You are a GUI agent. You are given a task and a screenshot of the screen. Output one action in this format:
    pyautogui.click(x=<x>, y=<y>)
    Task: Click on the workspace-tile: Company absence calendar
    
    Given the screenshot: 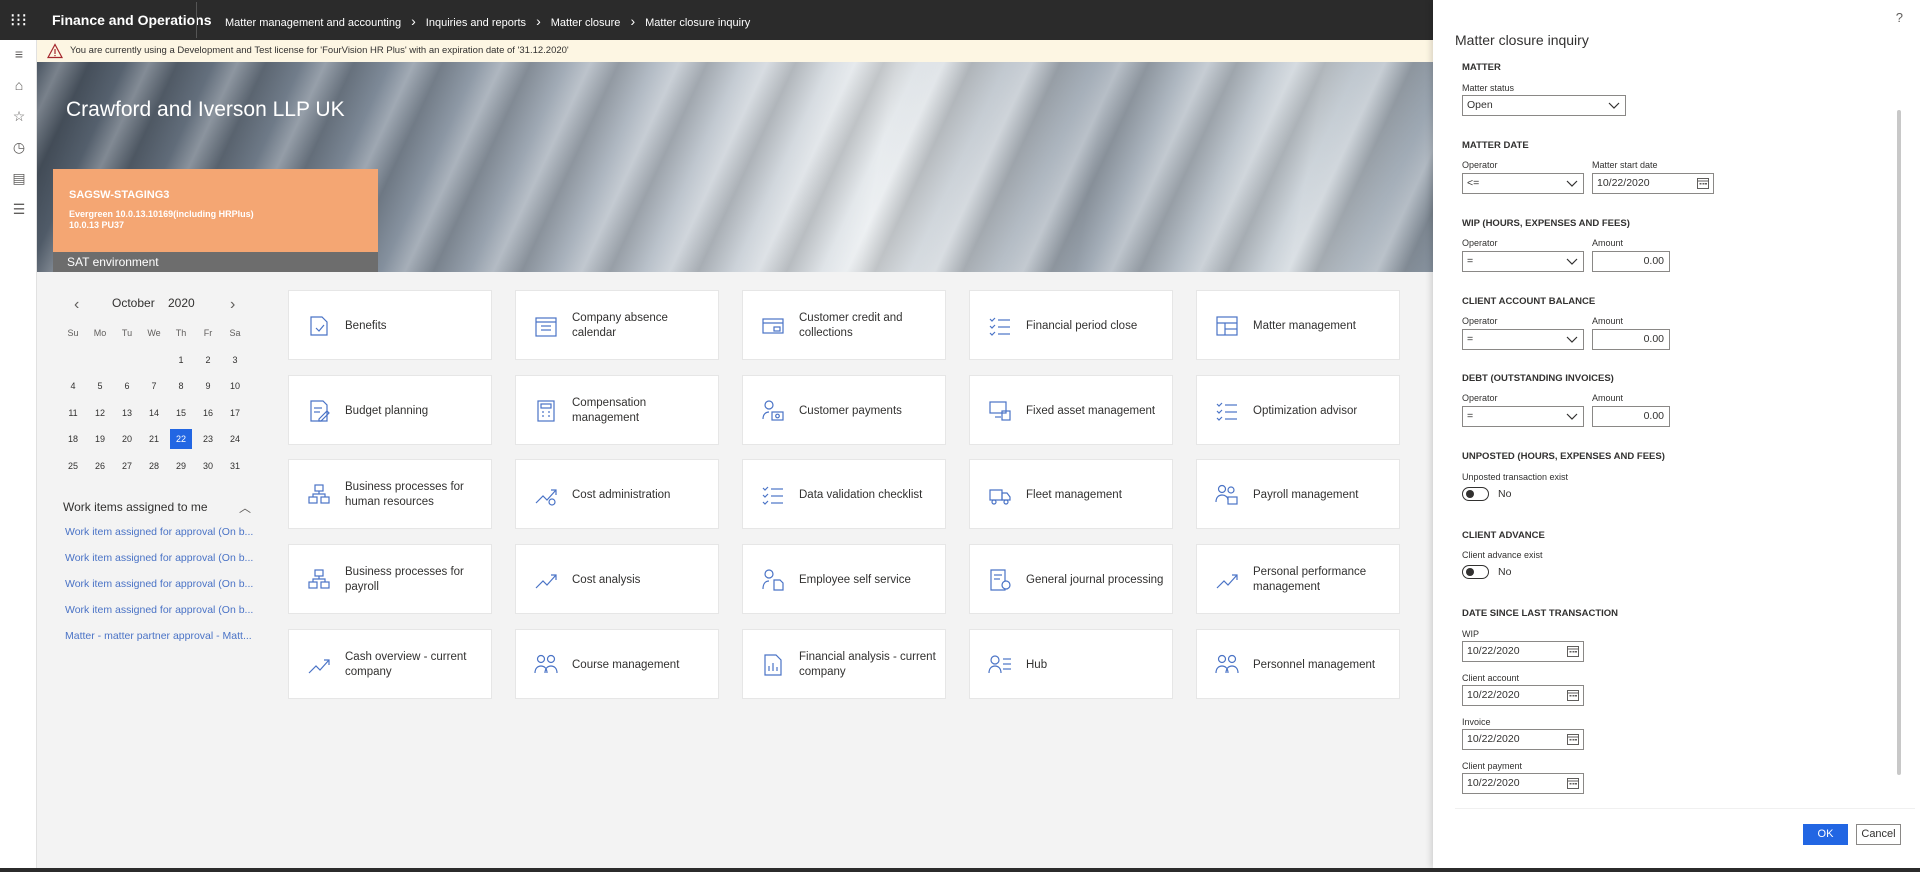 What is the action you would take?
    pyautogui.click(x=617, y=325)
    